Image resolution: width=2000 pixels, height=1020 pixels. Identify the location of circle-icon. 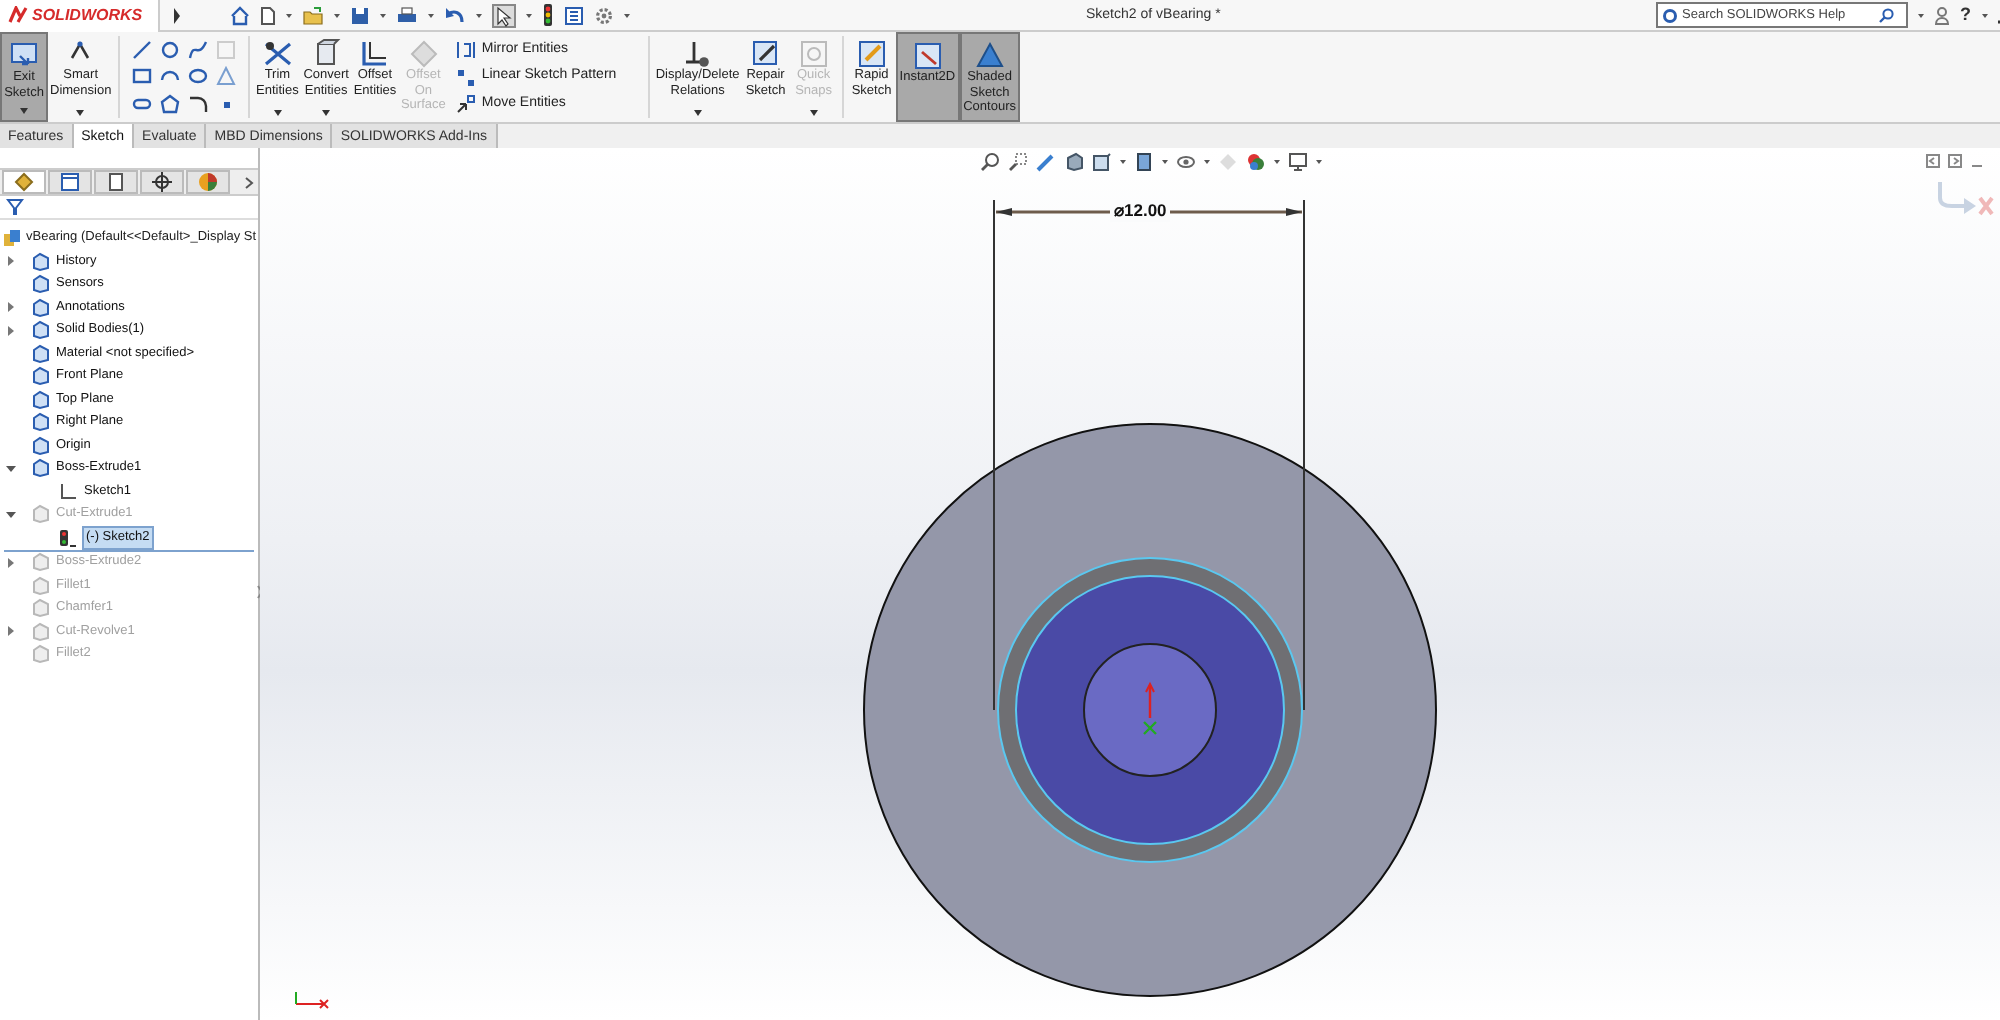
(169, 50).